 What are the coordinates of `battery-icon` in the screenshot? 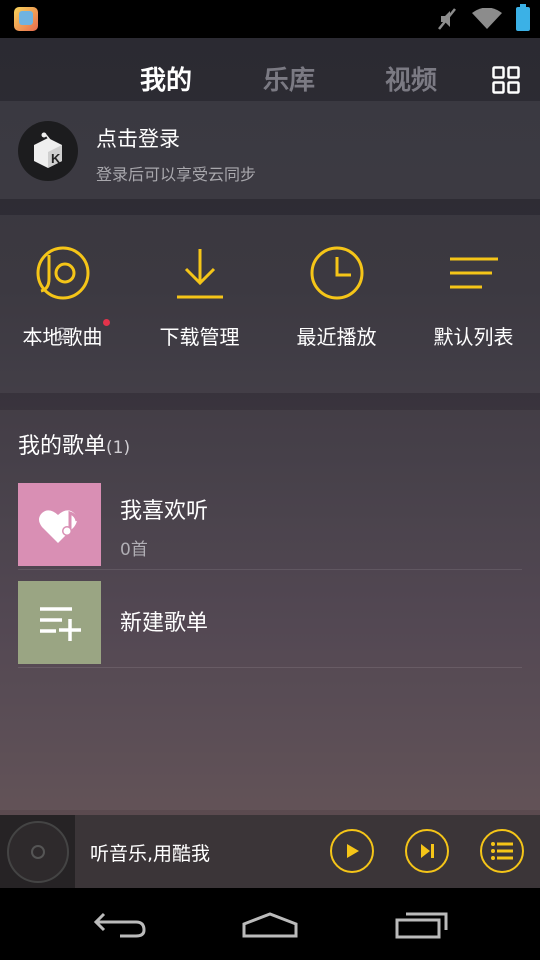 It's located at (523, 17).